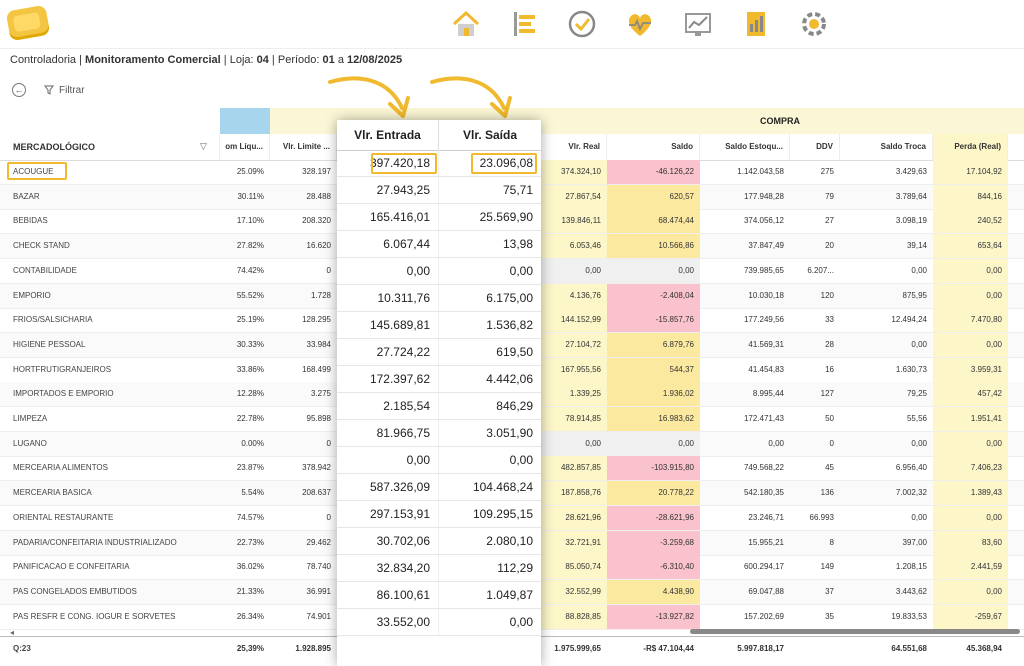 The width and height of the screenshot is (1024, 666). What do you see at coordinates (829, 196) in the screenshot?
I see `cell-ddv: 79` at bounding box center [829, 196].